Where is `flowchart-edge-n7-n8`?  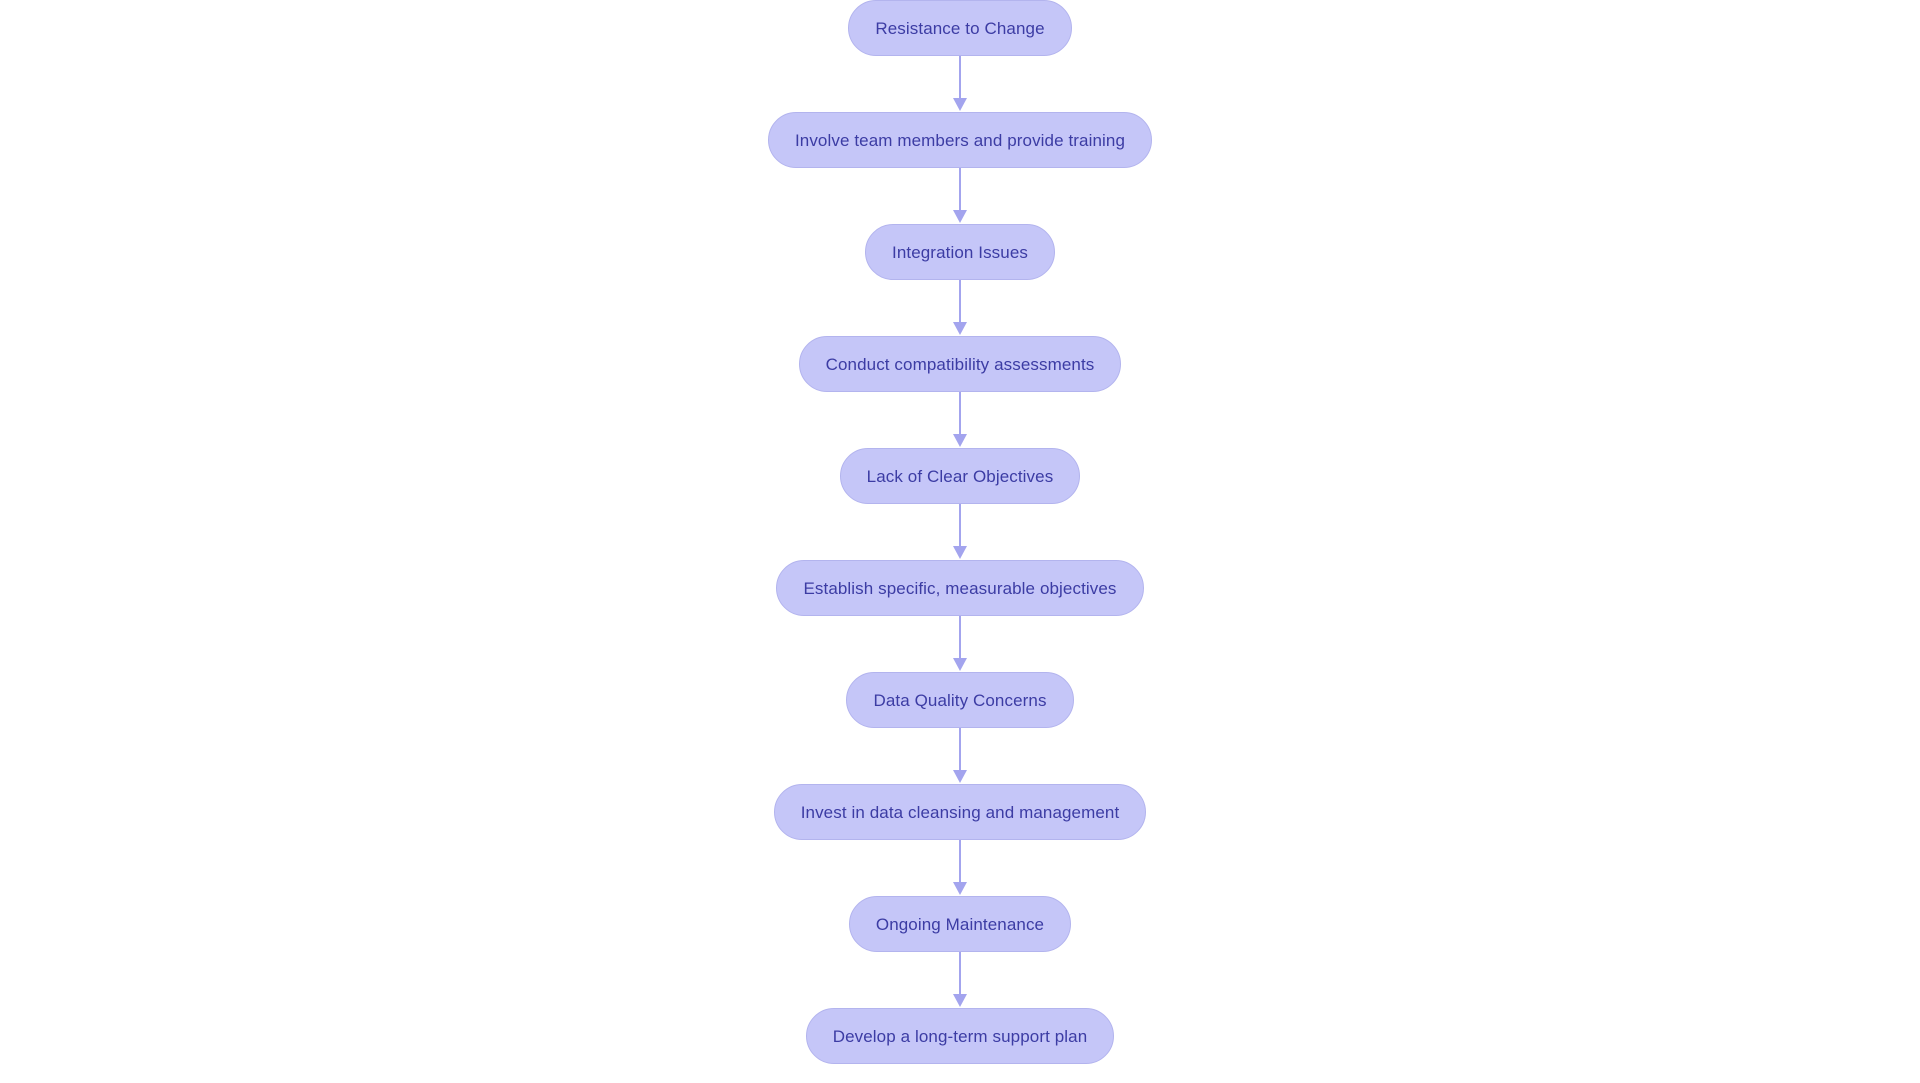
flowchart-edge-n7-n8 is located at coordinates (960, 756).